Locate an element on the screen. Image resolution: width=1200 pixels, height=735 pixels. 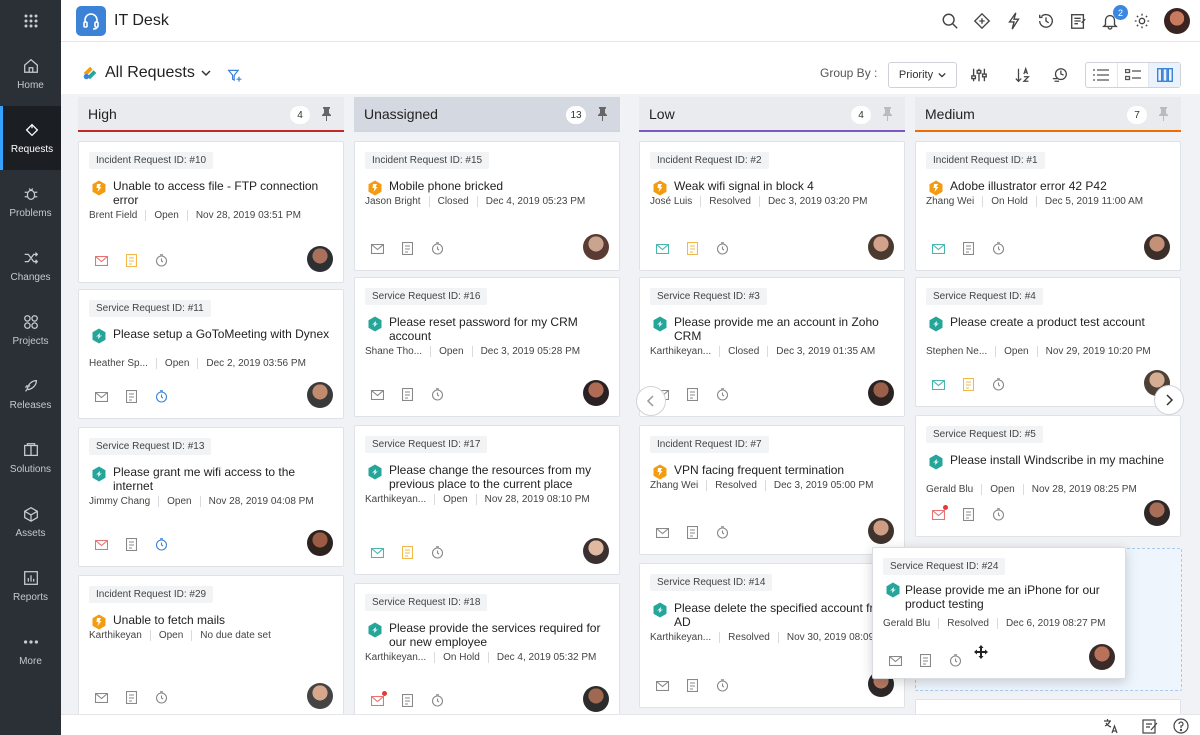
table-view-button is located at coordinates (1134, 75).